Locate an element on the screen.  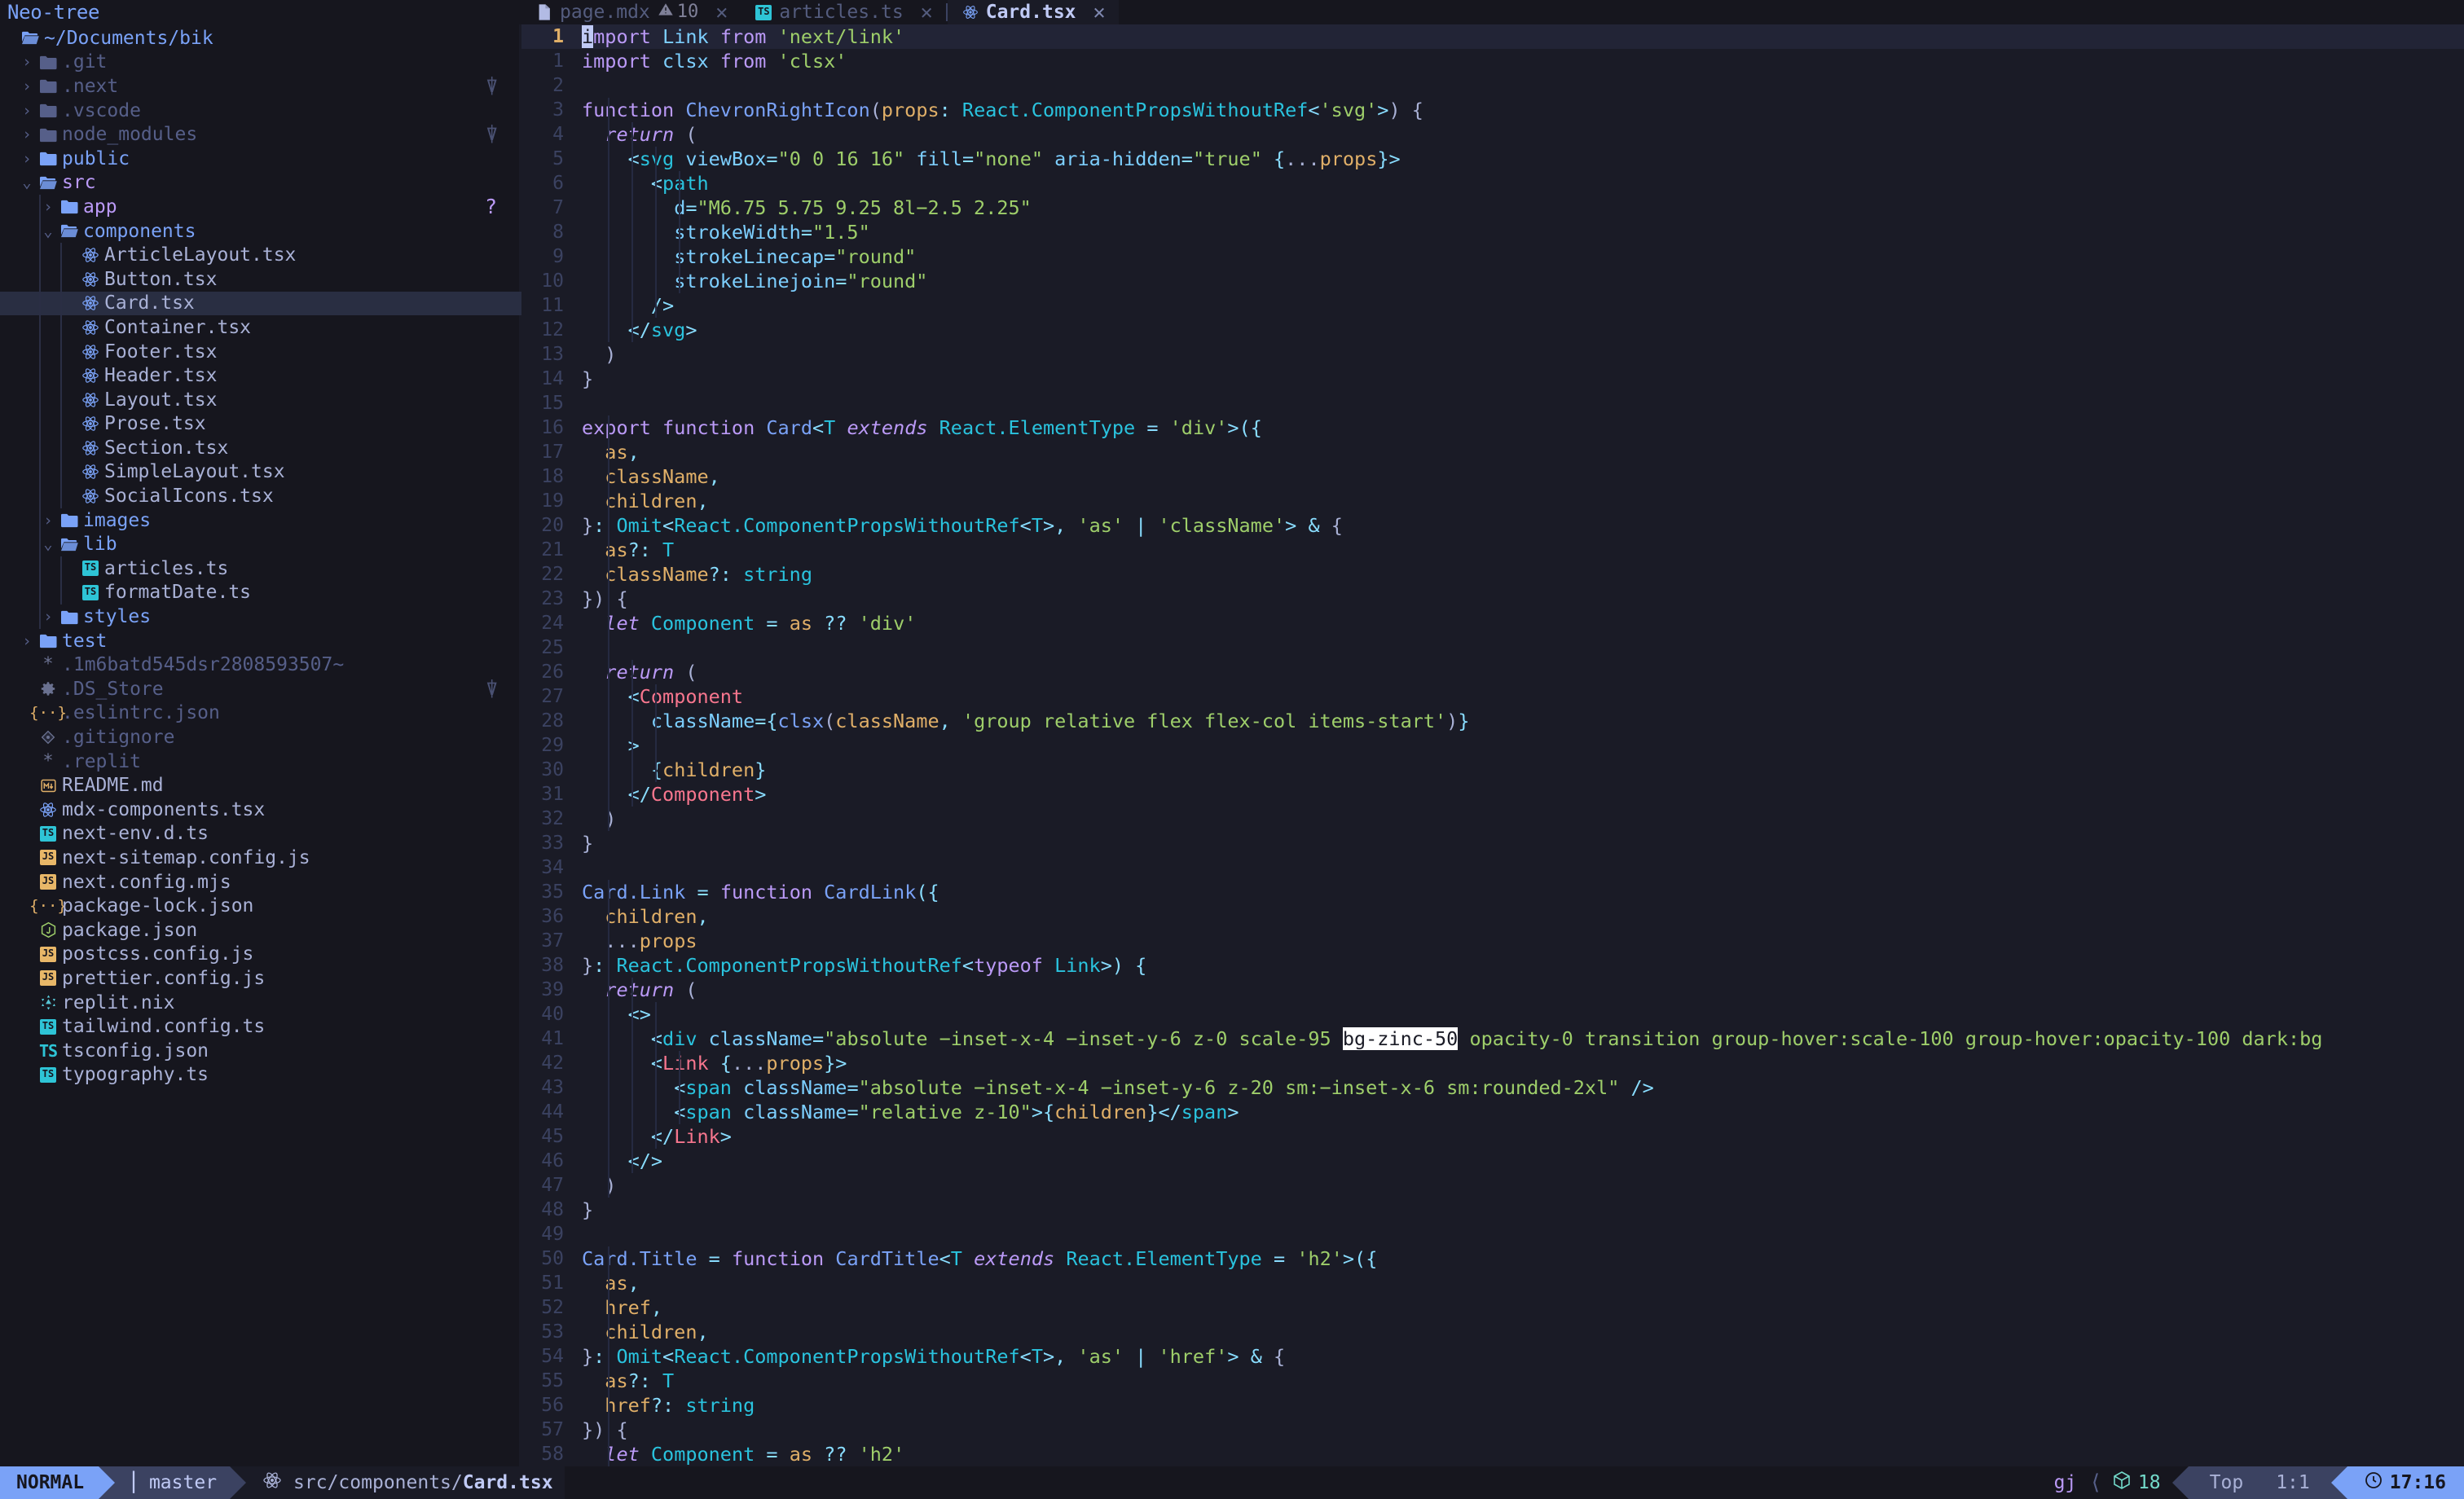
line-content: let Component = as ?? 'div' is located at coordinates (761, 623).